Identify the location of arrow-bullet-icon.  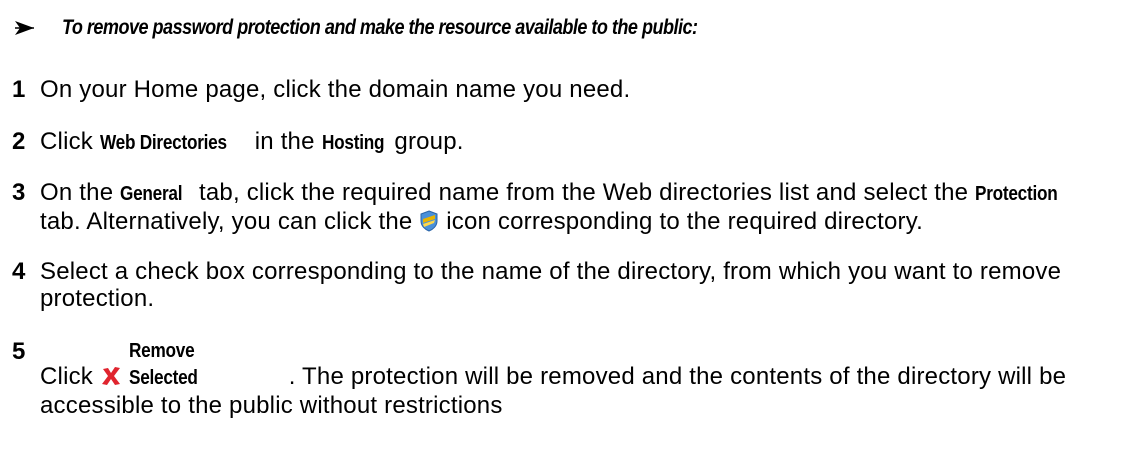
(24, 28).